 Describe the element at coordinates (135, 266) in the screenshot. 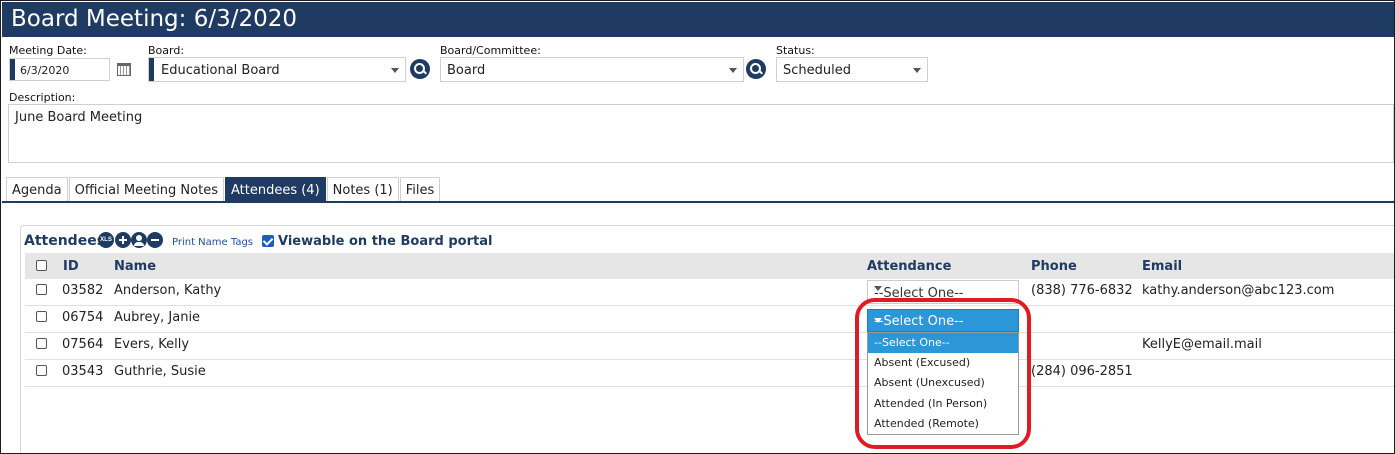

I see `column-header-name: Name` at that location.